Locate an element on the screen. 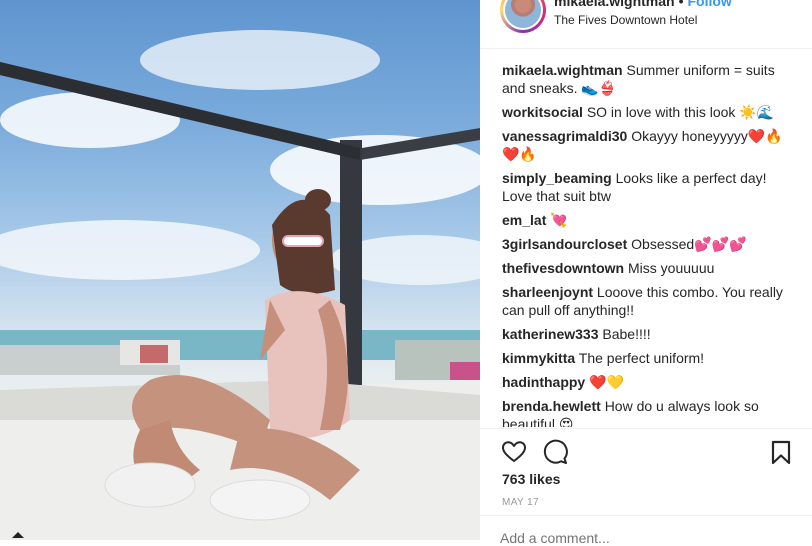 The image size is (812, 546). comment-username: vanessagrimaldi30 is located at coordinates (564, 136).